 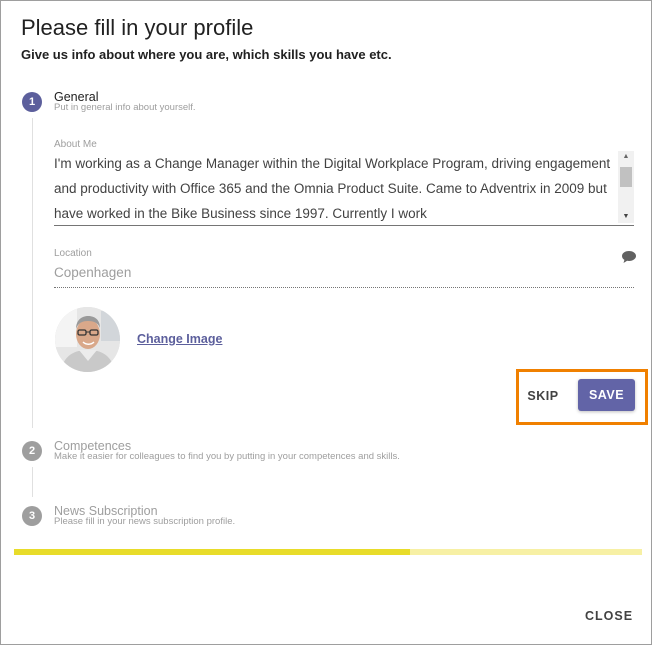 I want to click on location-field: Copenhagen, so click(x=92, y=272).